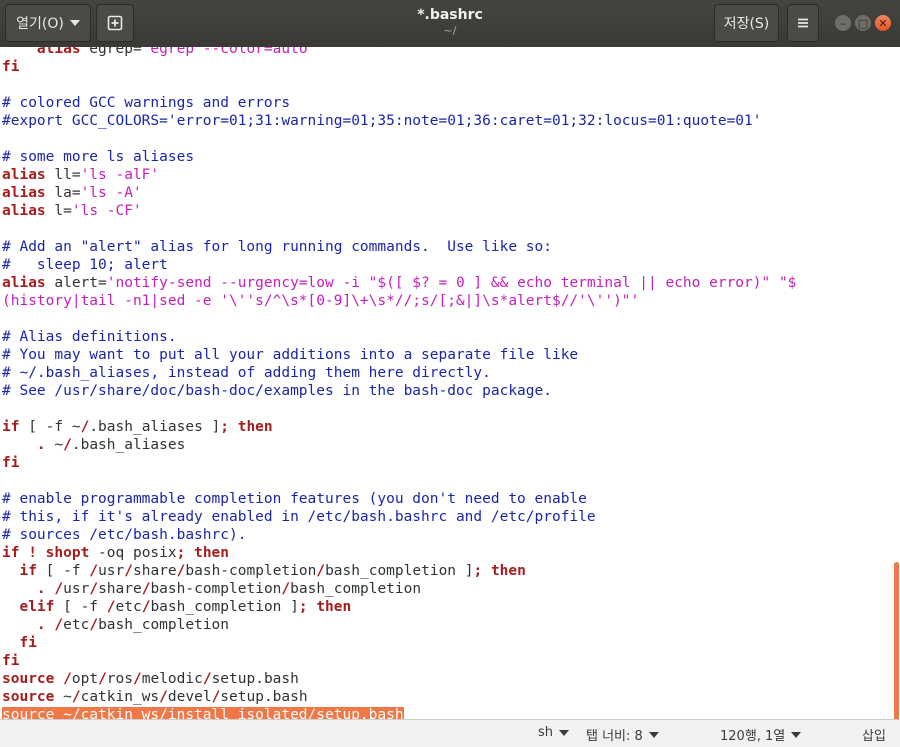  I want to click on chevron-down-icon, so click(796, 734).